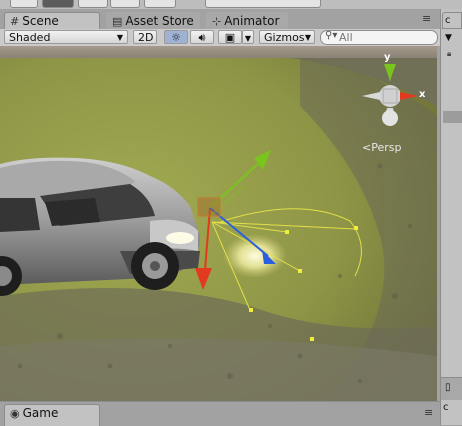 The image size is (462, 426). I want to click on scene-audio-button: 🔊︎, so click(202, 37).